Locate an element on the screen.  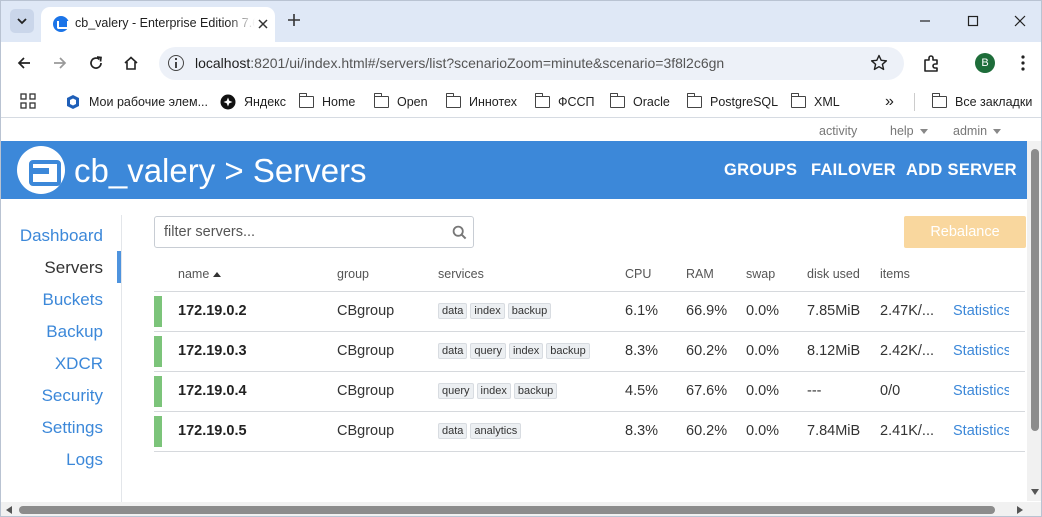
rebalance-button: Rebalance is located at coordinates (965, 232).